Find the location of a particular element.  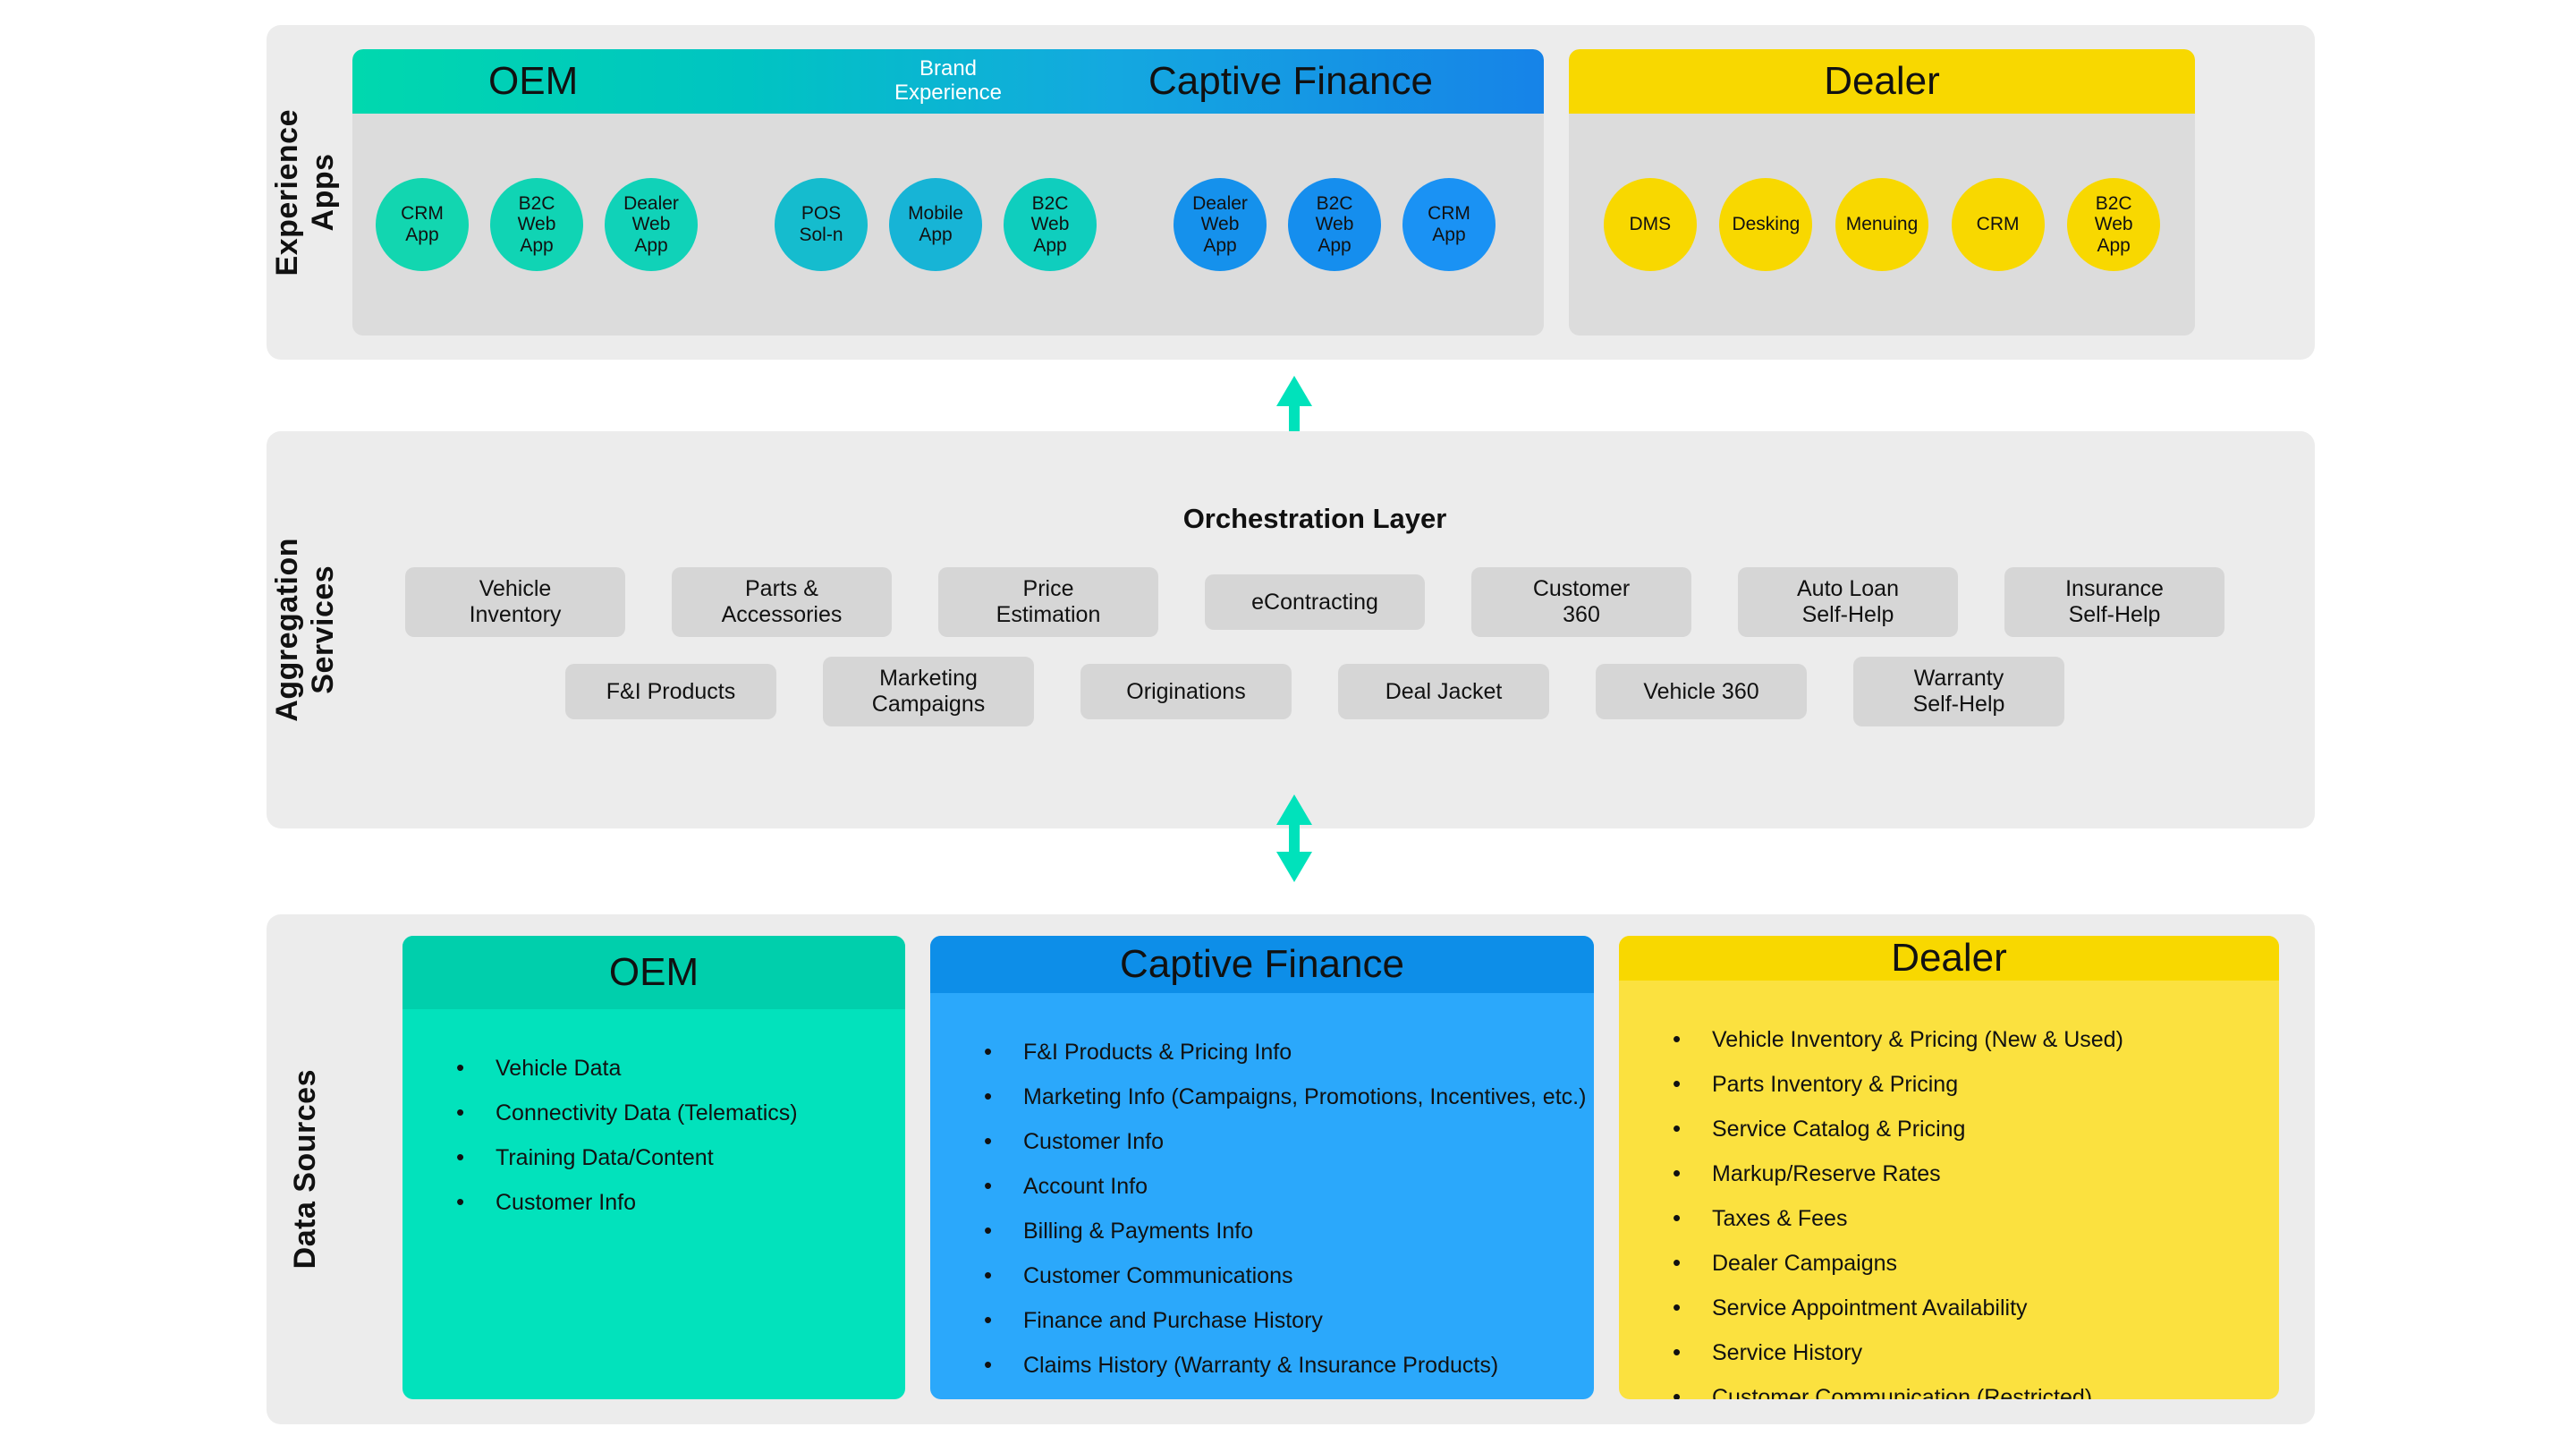

data-source-oem-title: OEM is located at coordinates (653, 972).